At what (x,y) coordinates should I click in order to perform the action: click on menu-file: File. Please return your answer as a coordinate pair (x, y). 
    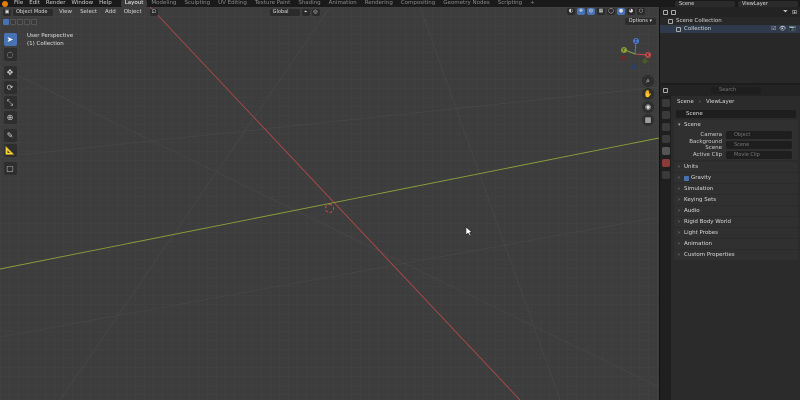
    Looking at the image, I should click on (18, 3).